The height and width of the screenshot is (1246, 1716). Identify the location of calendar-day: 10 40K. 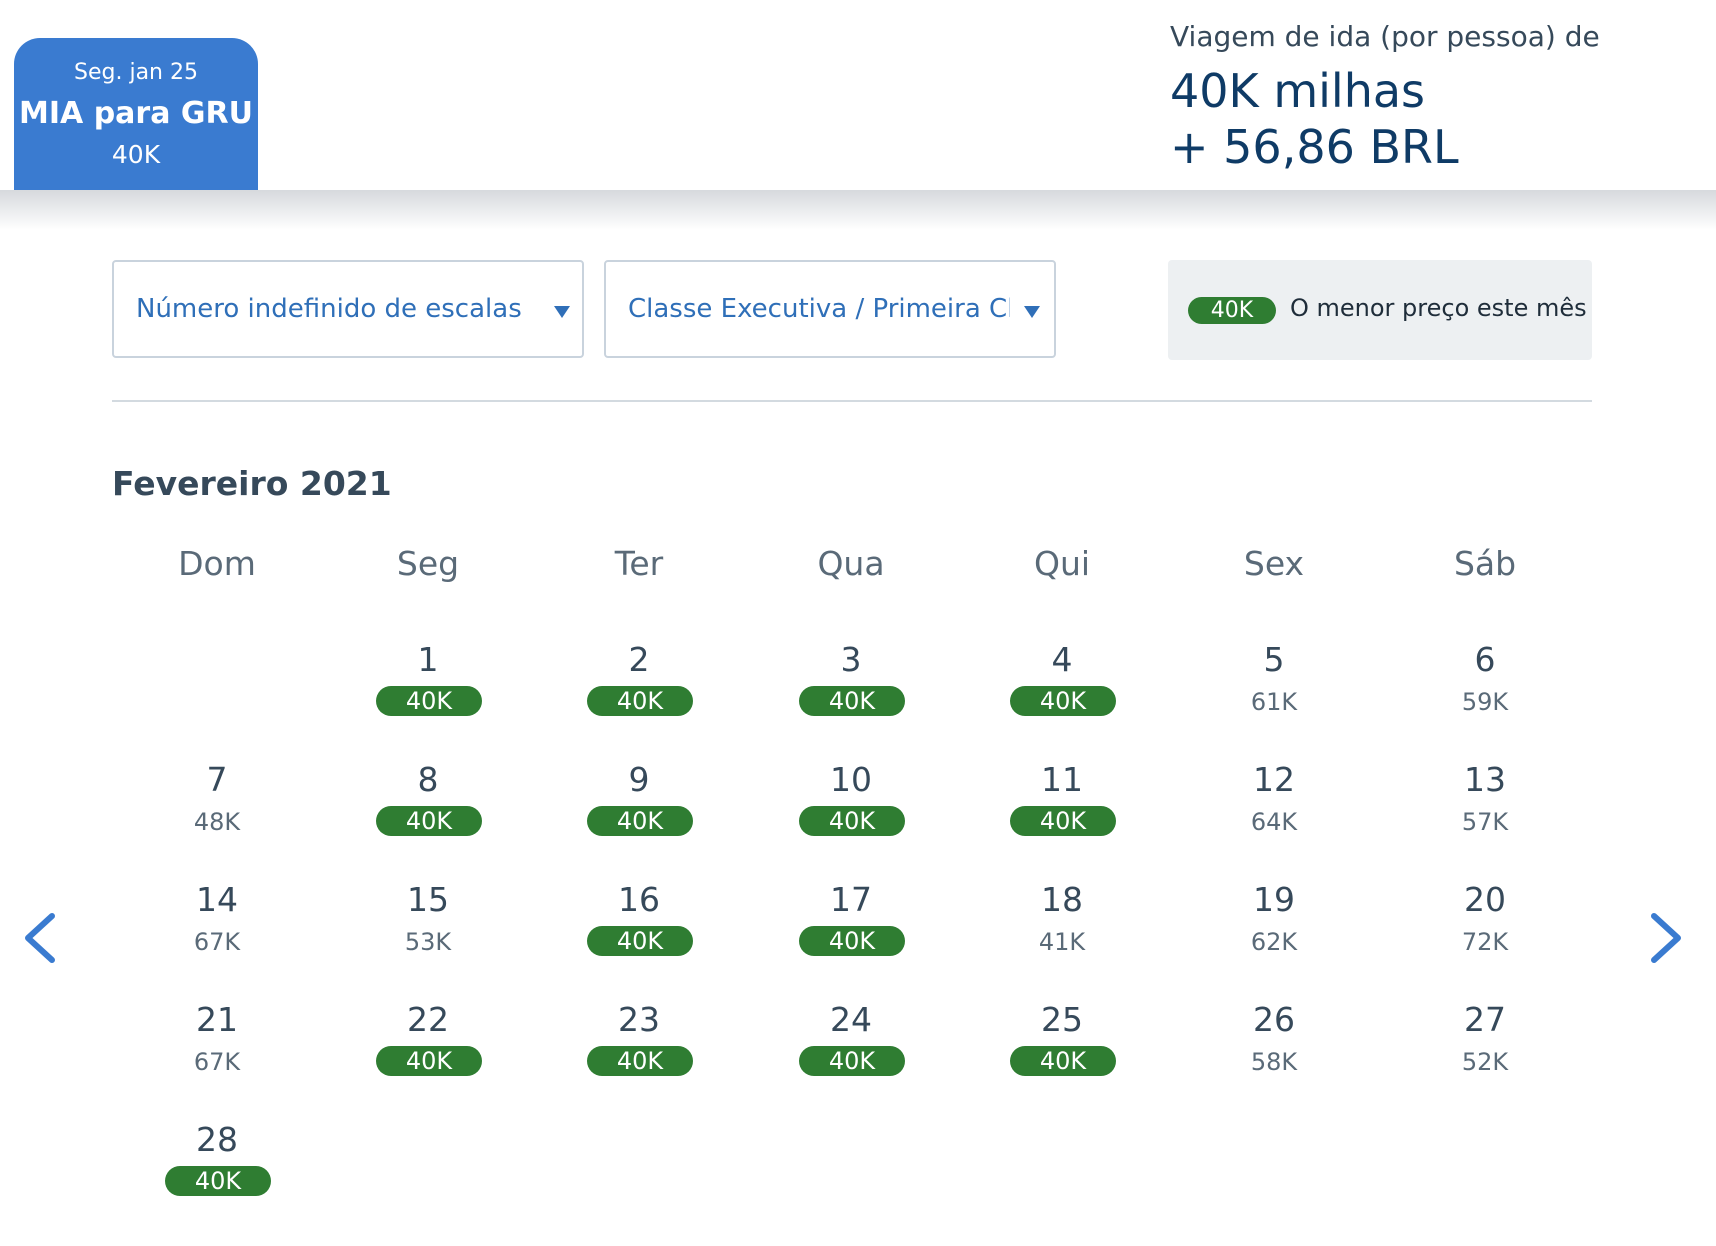
(851, 810).